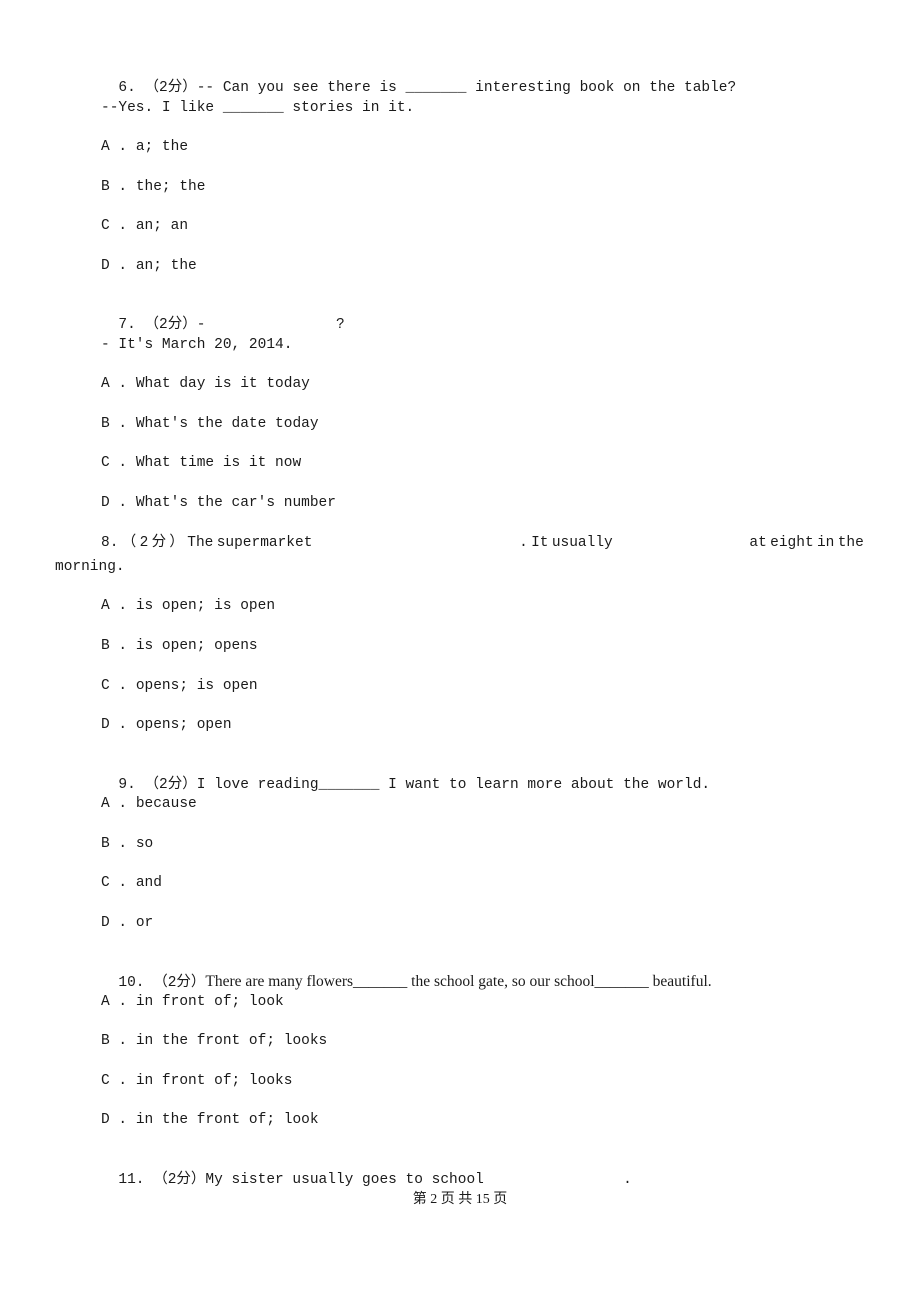 Image resolution: width=920 pixels, height=1302 pixels. What do you see at coordinates (196, 1081) in the screenshot?
I see `option-c: C . in front of; looks` at bounding box center [196, 1081].